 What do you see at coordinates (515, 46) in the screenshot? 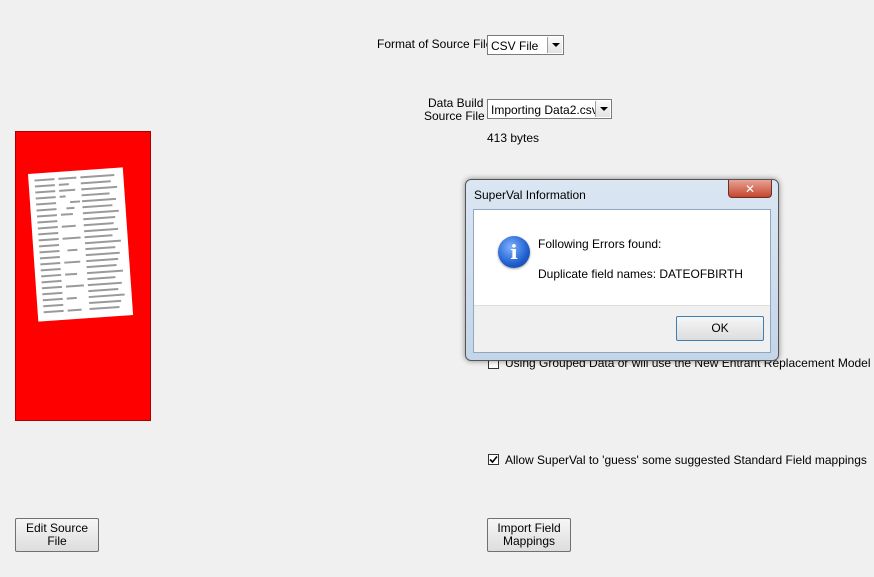
I see `format-select-value: CSV File` at bounding box center [515, 46].